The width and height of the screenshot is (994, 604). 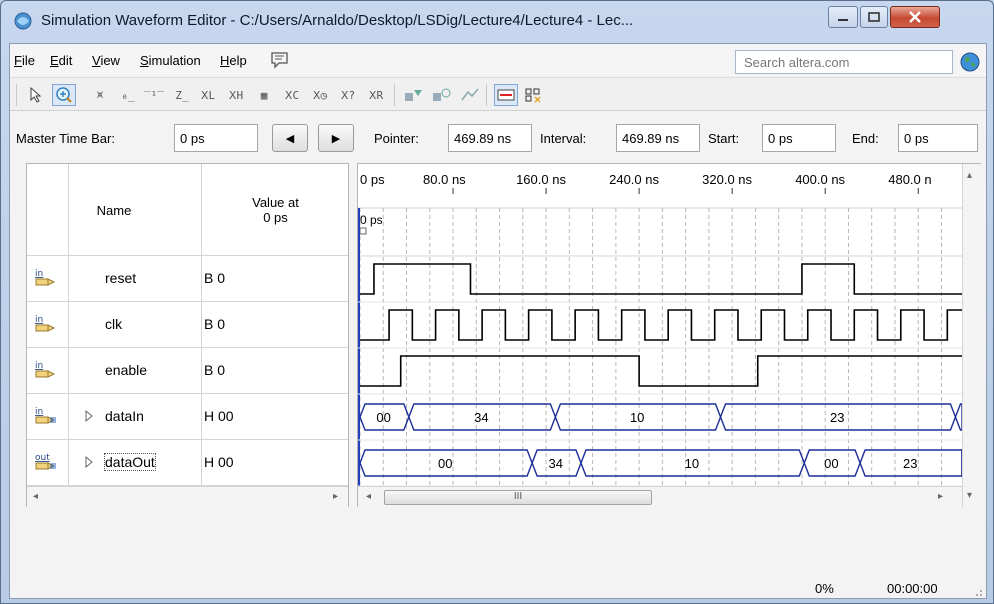 I want to click on menu-edit: Edit, so click(x=61, y=60).